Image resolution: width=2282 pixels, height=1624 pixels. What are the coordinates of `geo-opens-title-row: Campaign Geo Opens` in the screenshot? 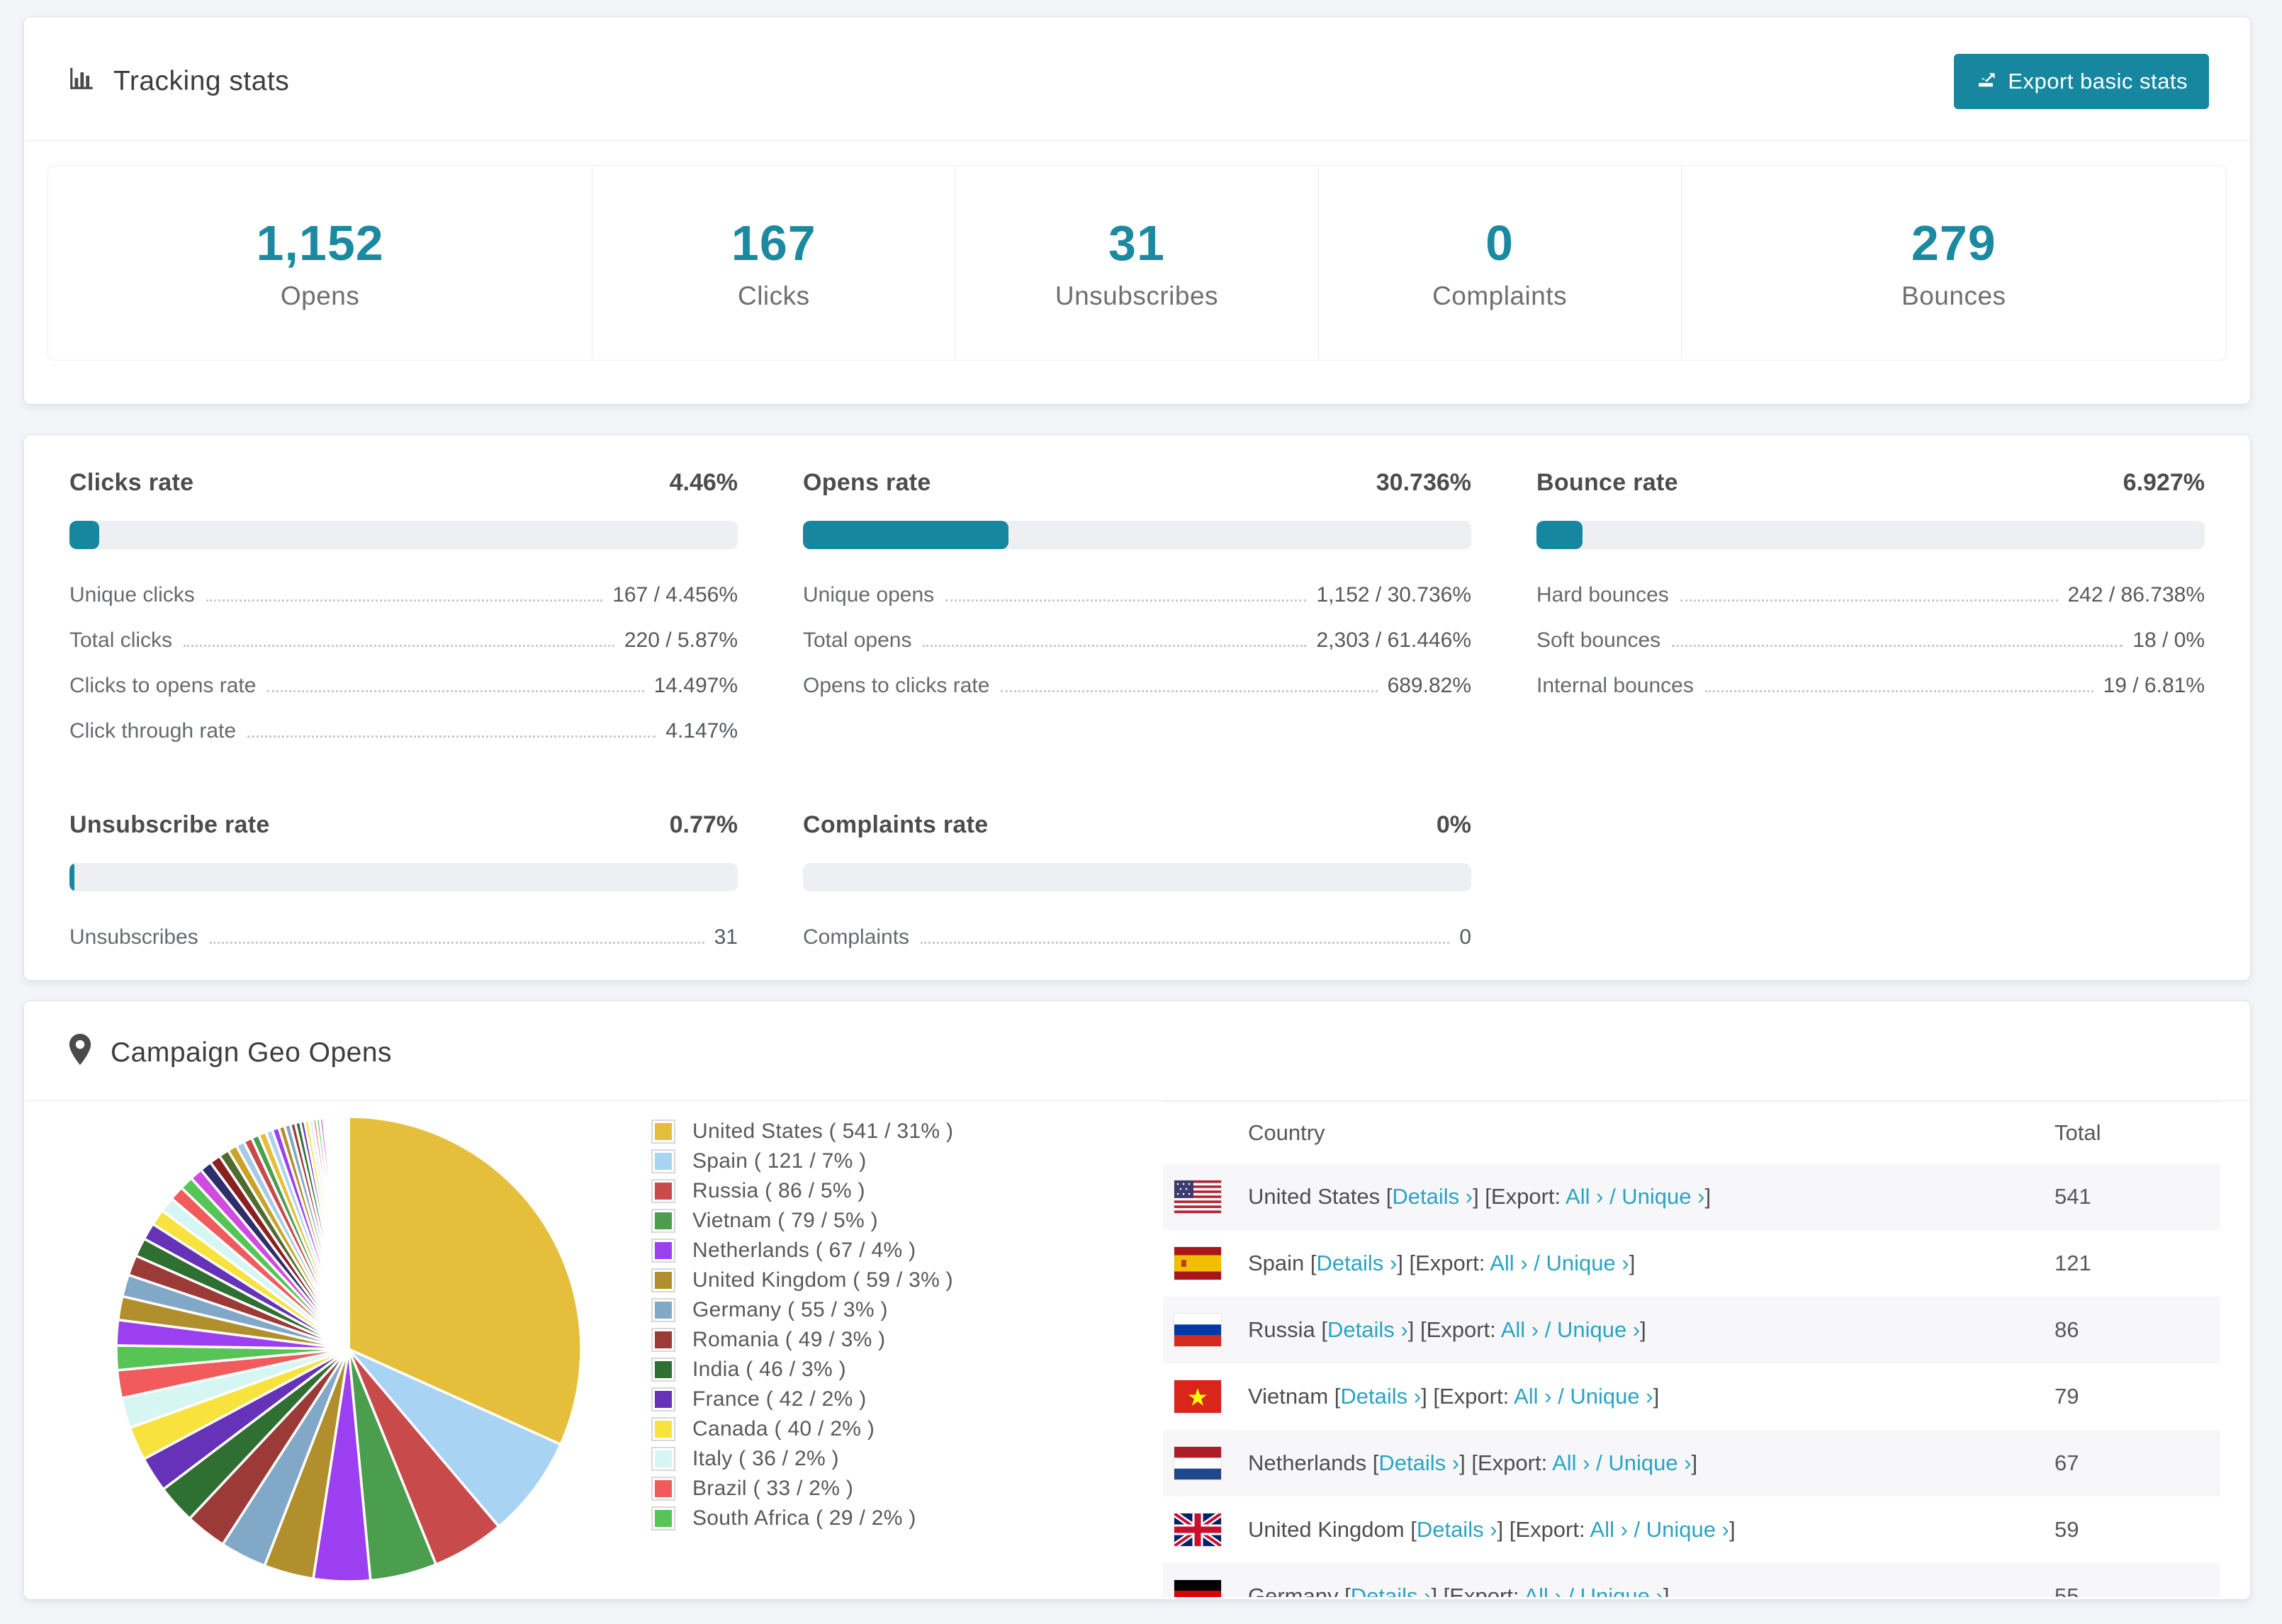 It's located at (230, 1053).